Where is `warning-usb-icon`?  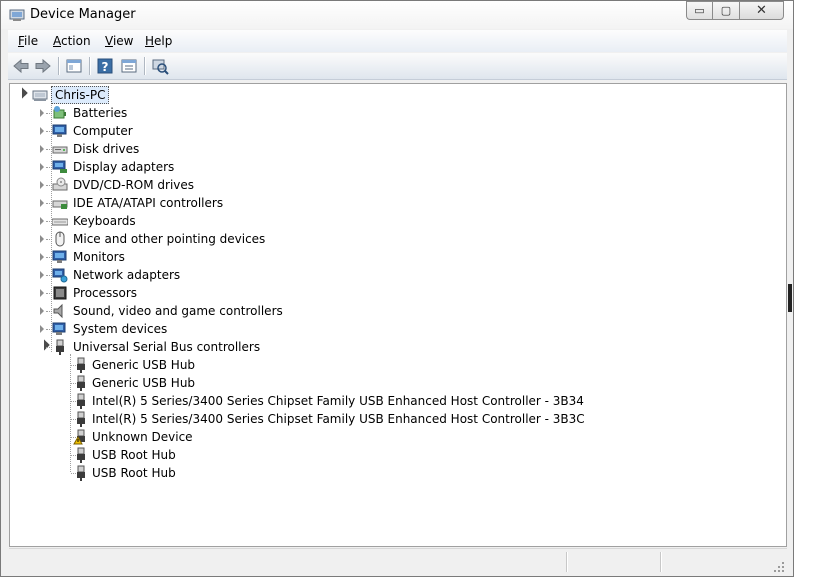 warning-usb-icon is located at coordinates (79, 437).